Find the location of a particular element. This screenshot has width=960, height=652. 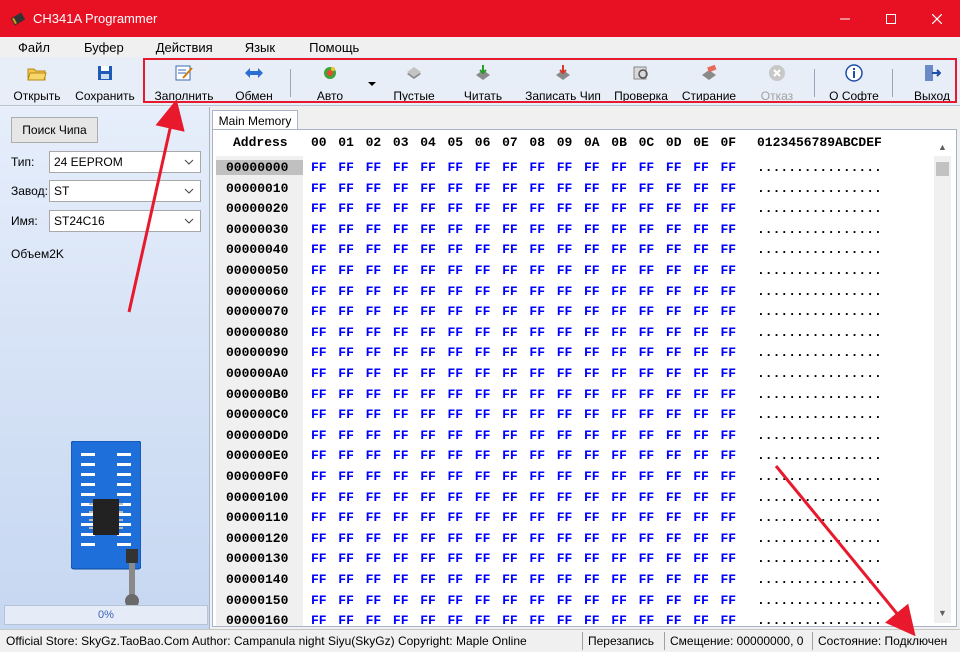

scroll-down-icon: ▼ is located at coordinates (942, 613).